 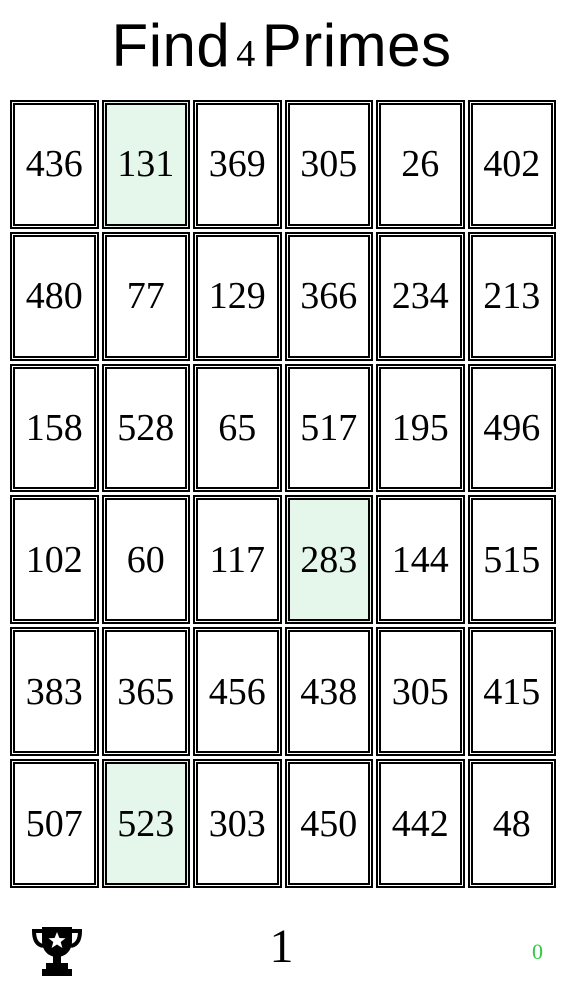 What do you see at coordinates (281, 946) in the screenshot?
I see `level-number: 1` at bounding box center [281, 946].